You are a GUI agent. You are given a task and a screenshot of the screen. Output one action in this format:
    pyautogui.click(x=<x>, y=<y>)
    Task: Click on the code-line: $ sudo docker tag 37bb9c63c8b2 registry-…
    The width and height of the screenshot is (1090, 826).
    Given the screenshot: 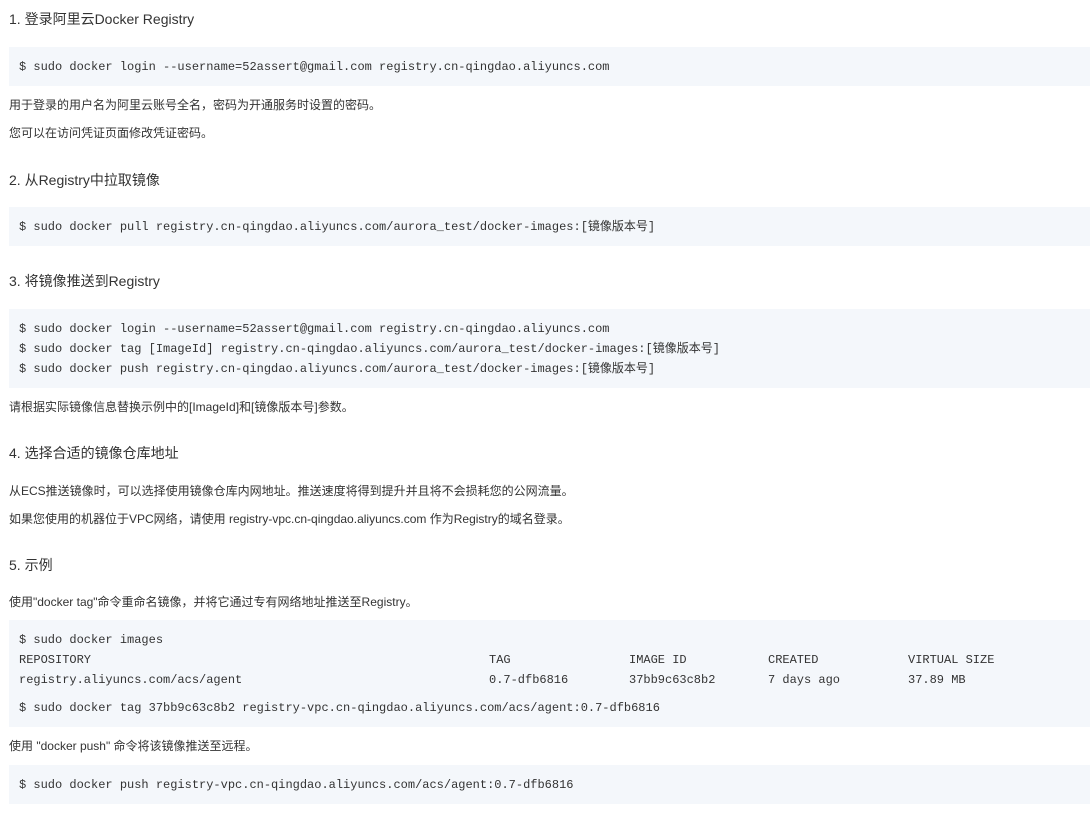 What is the action you would take?
    pyautogui.click(x=339, y=708)
    